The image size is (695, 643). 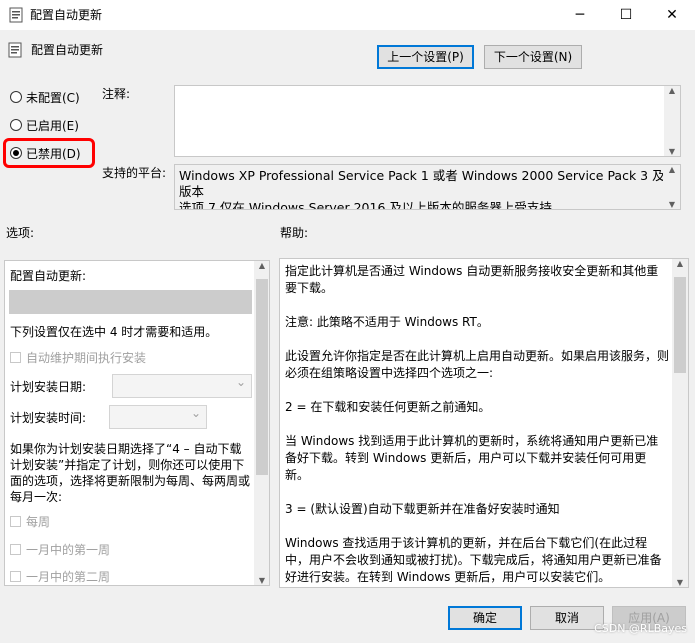 What do you see at coordinates (52, 125) in the screenshot?
I see `radio-label: 已启用(E)` at bounding box center [52, 125].